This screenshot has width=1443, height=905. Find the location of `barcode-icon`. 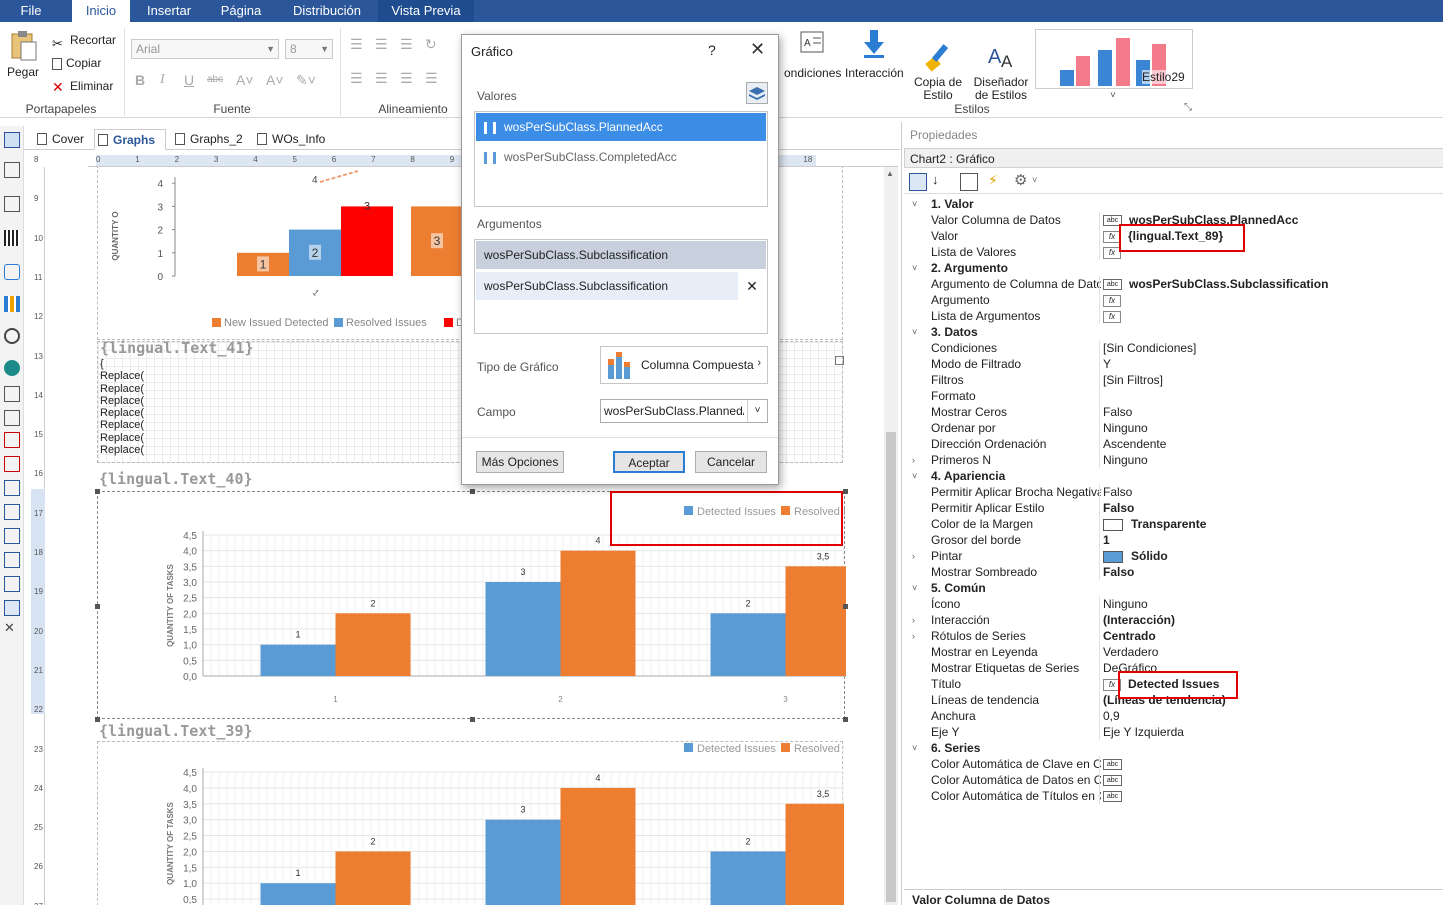

barcode-icon is located at coordinates (12, 238).